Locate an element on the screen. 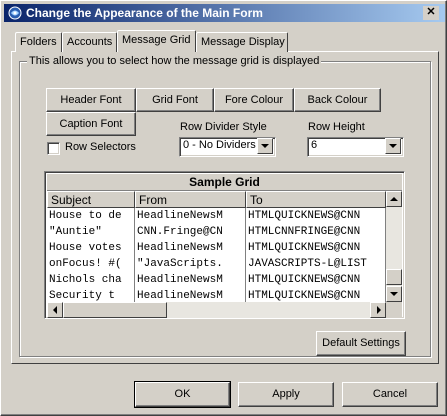 The image size is (447, 416). grid-font-button: Grid Font is located at coordinates (175, 100).